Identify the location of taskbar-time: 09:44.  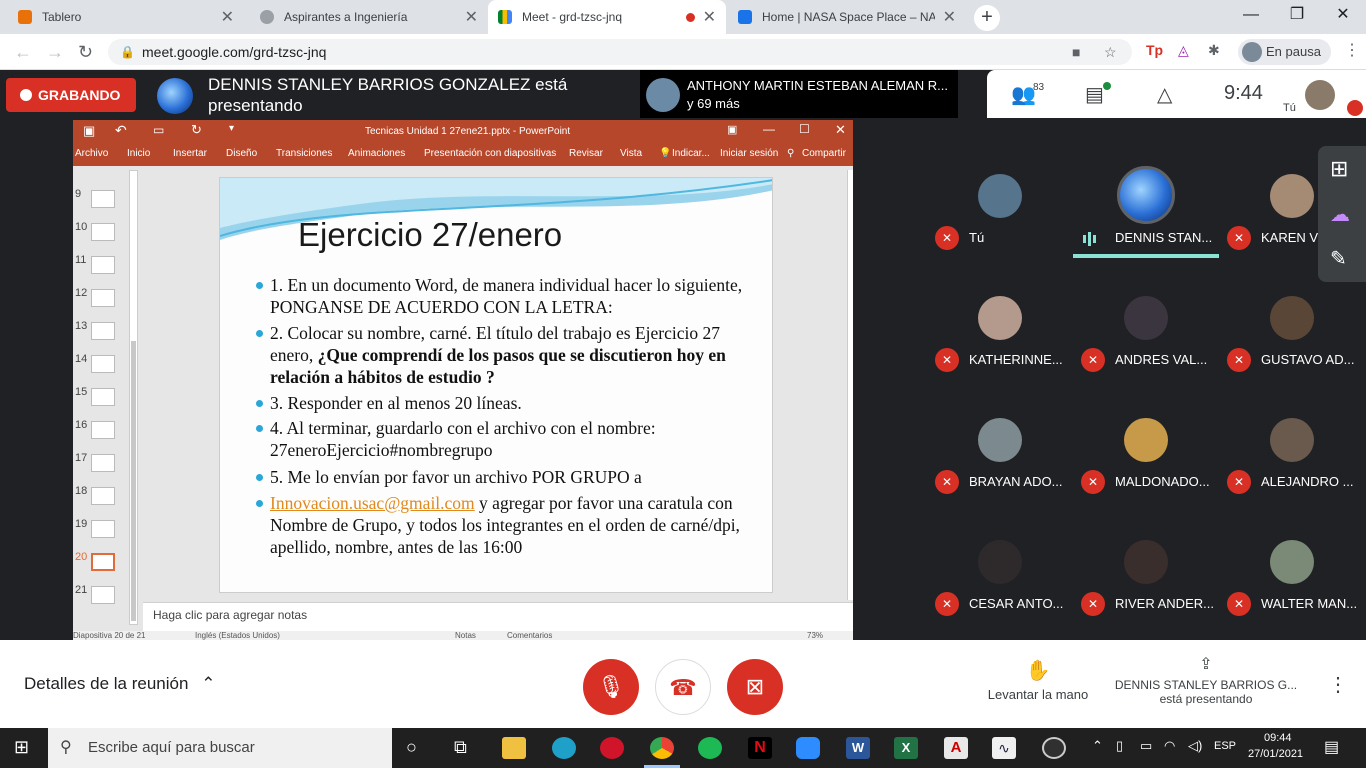
(1278, 738).